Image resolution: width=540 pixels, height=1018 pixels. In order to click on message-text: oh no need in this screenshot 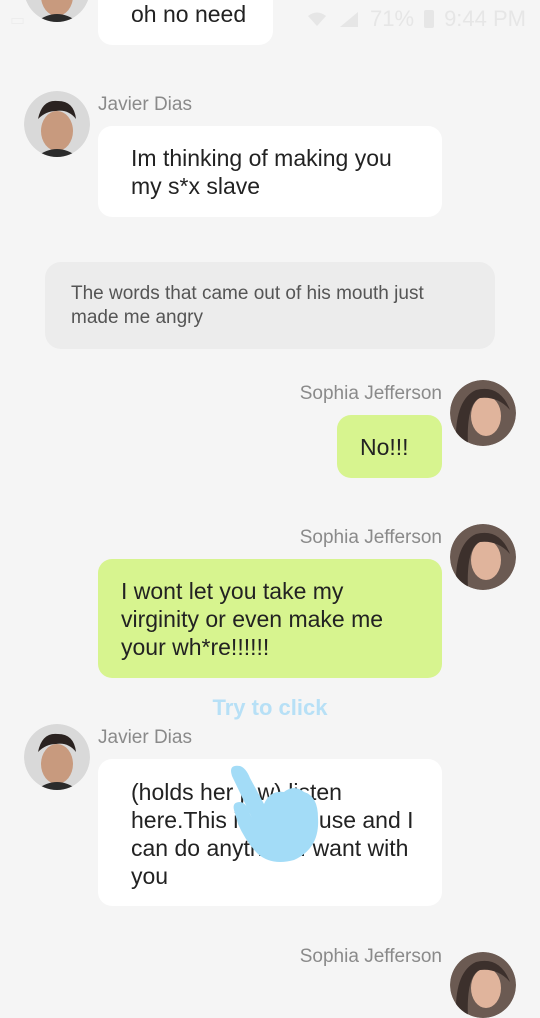, I will do `click(189, 14)`.